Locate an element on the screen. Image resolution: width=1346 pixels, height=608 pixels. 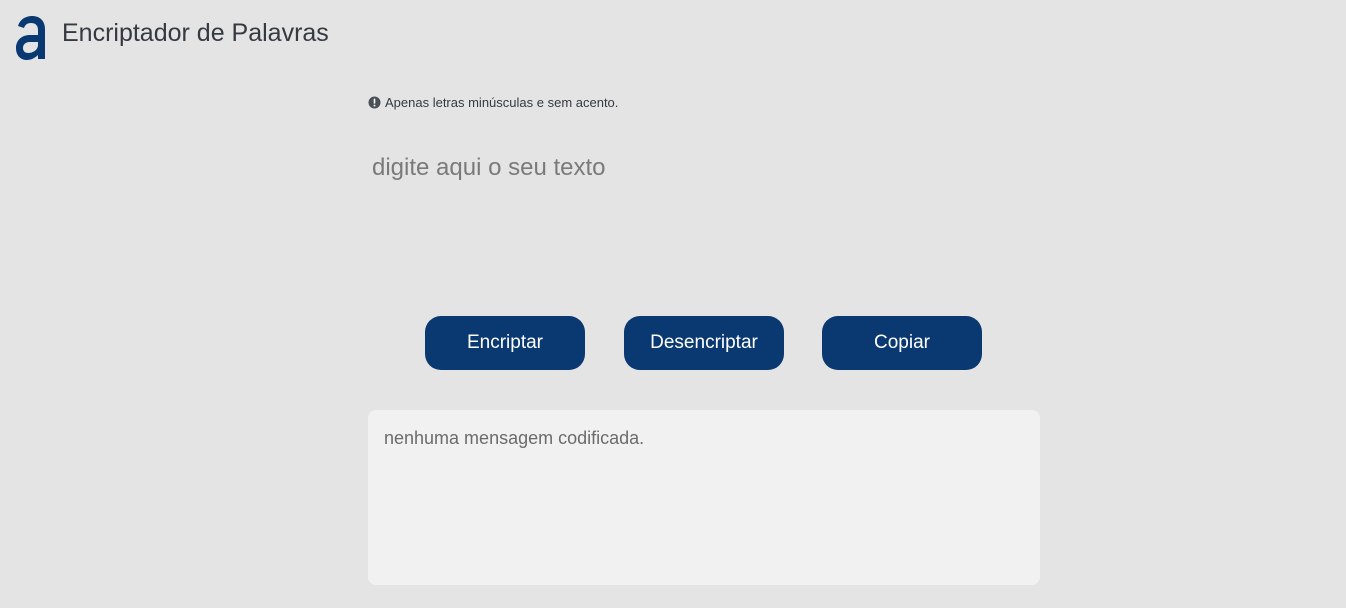
input-hint: Apenas letras minúsculas e sem acento. is located at coordinates (493, 102).